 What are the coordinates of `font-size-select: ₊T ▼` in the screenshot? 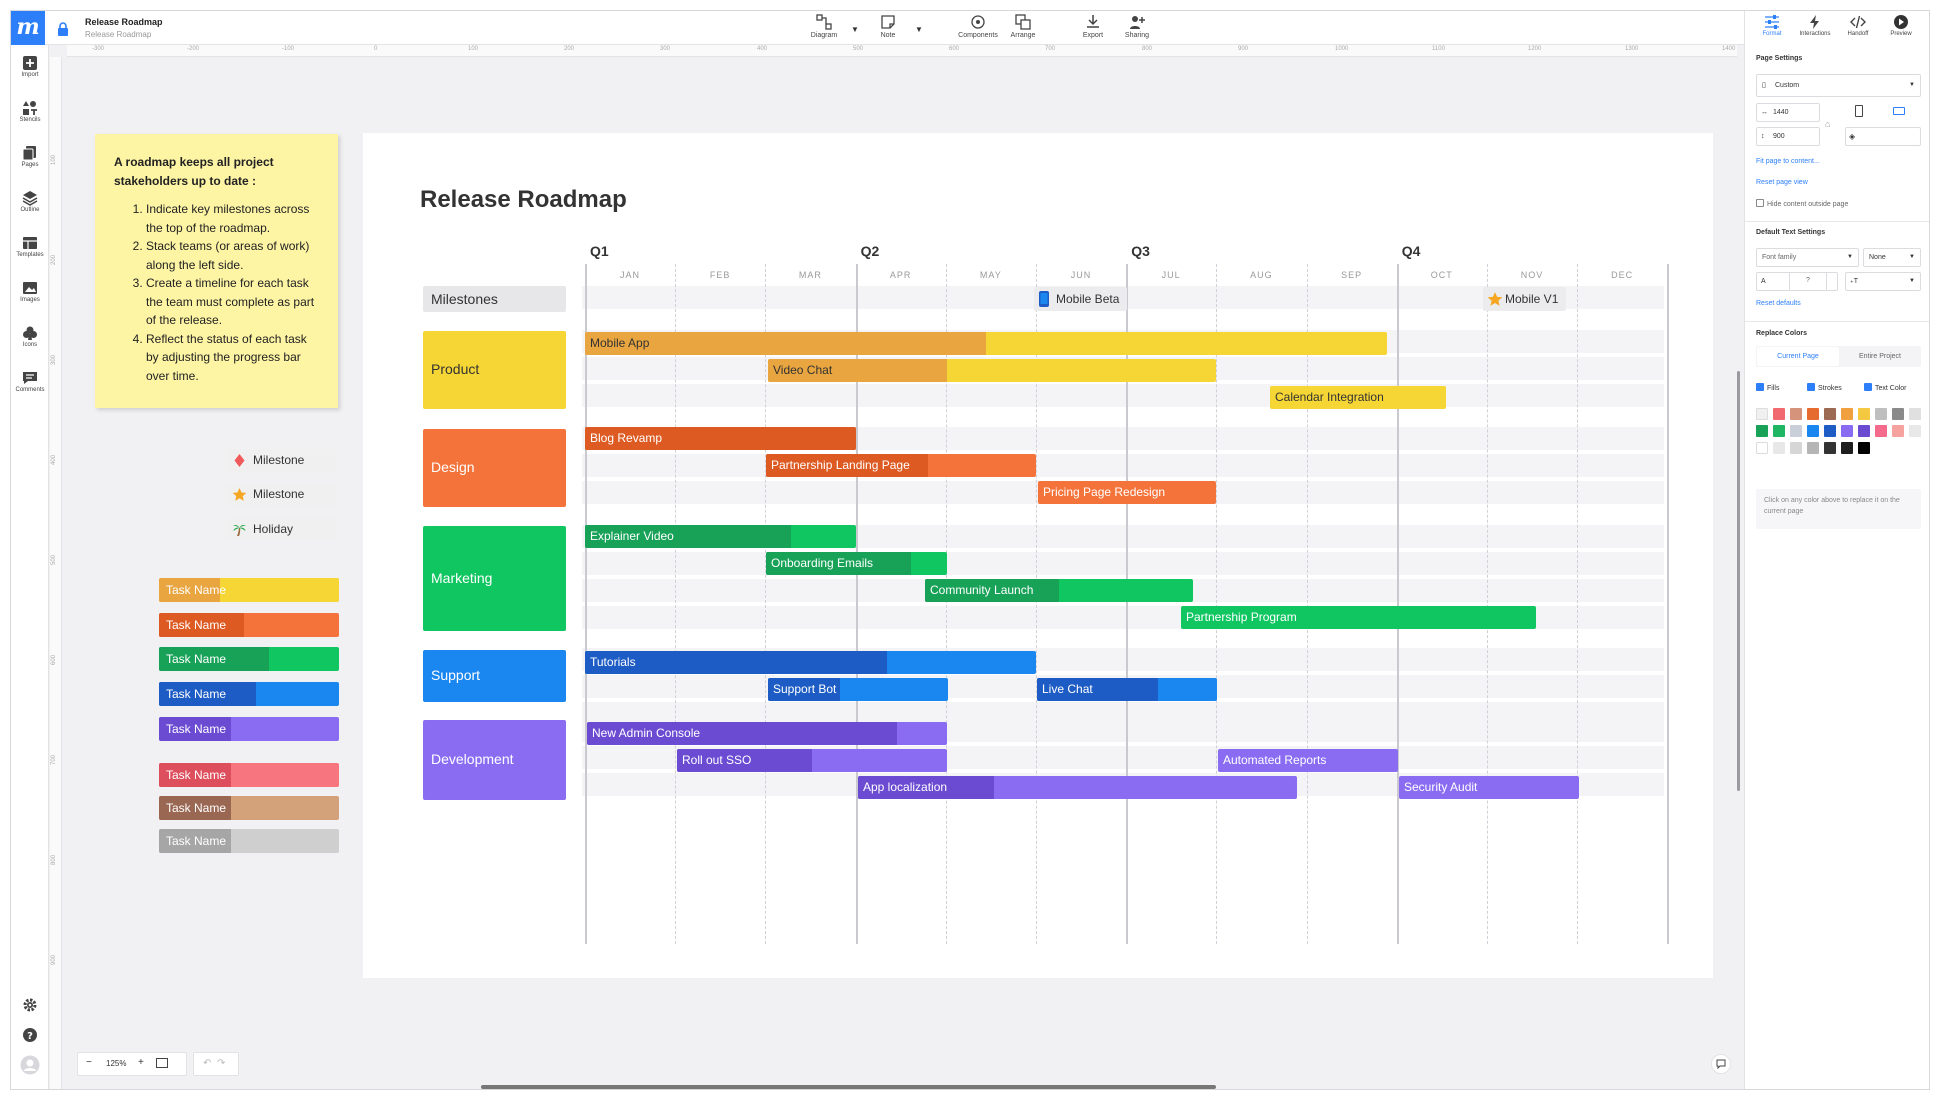 It's located at (1883, 281).